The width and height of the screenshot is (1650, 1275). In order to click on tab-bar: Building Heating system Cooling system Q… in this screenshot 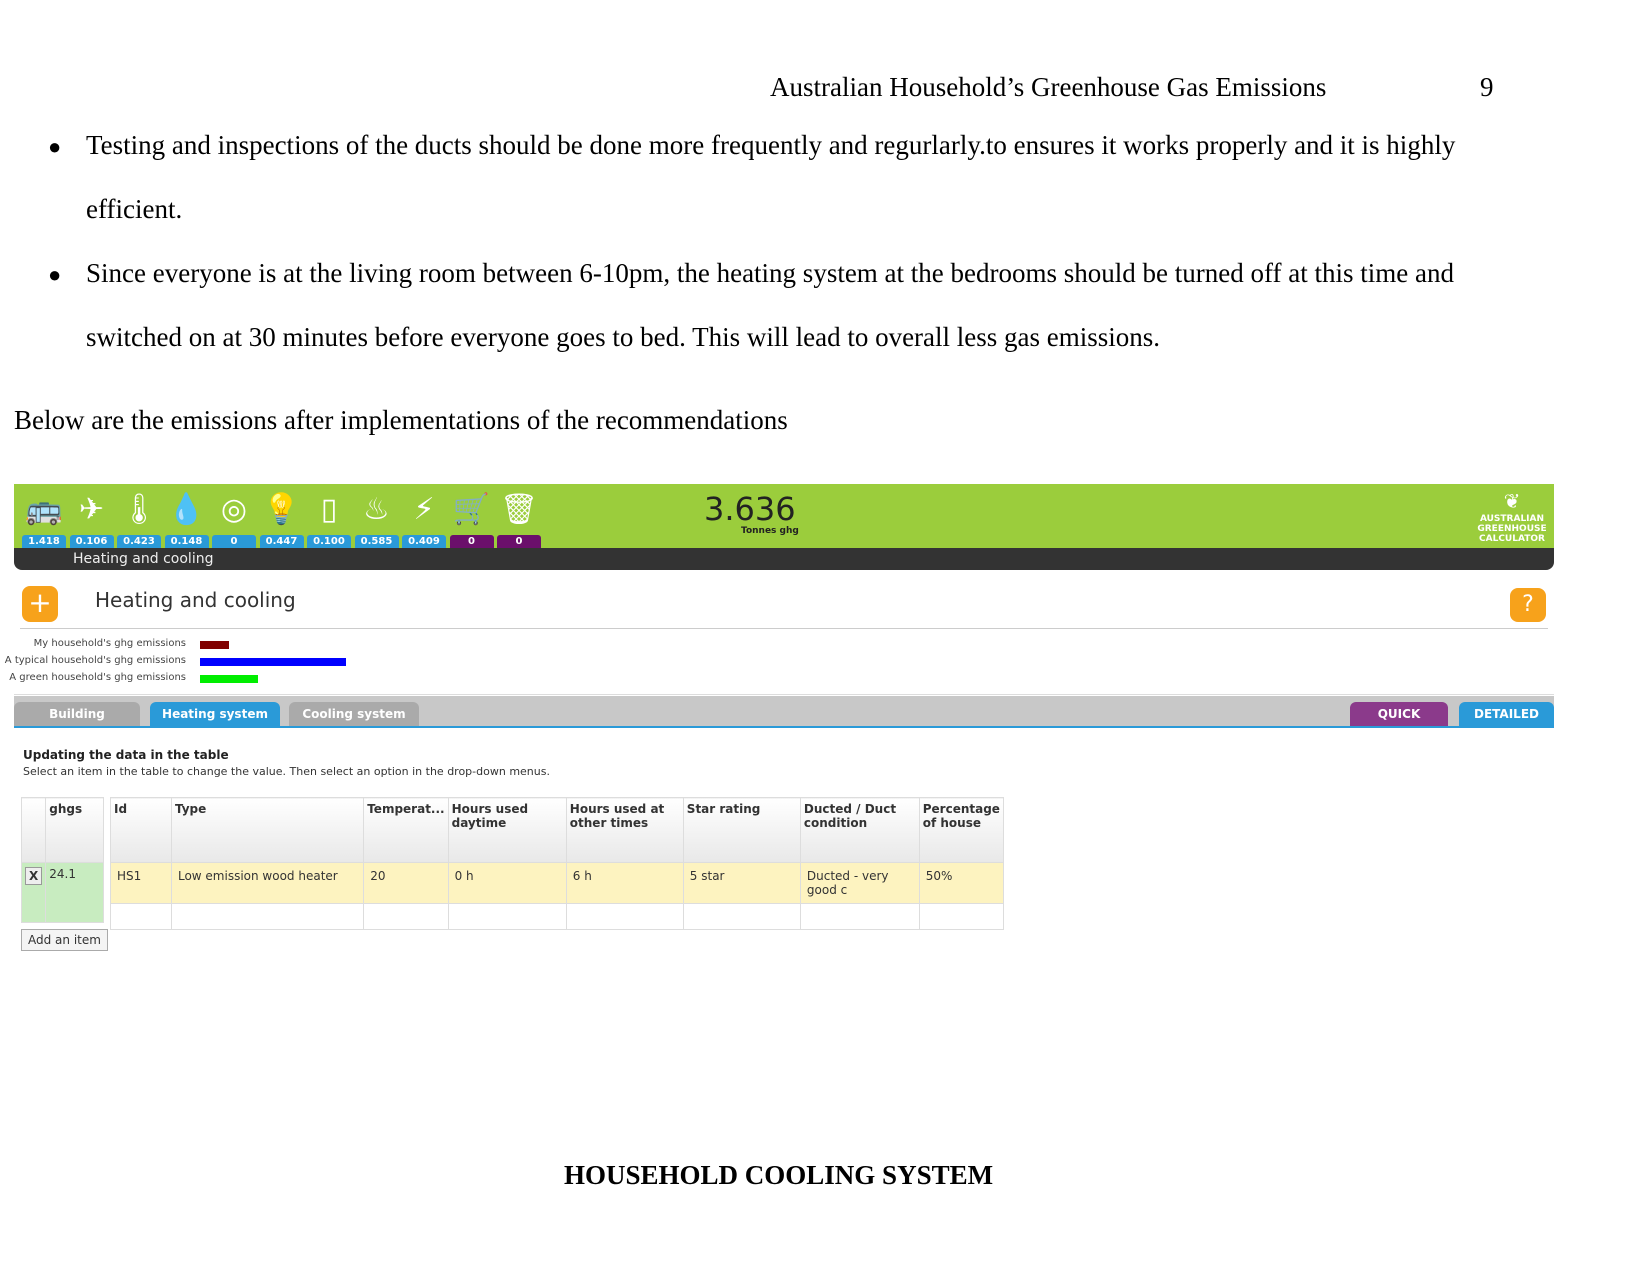, I will do `click(784, 712)`.